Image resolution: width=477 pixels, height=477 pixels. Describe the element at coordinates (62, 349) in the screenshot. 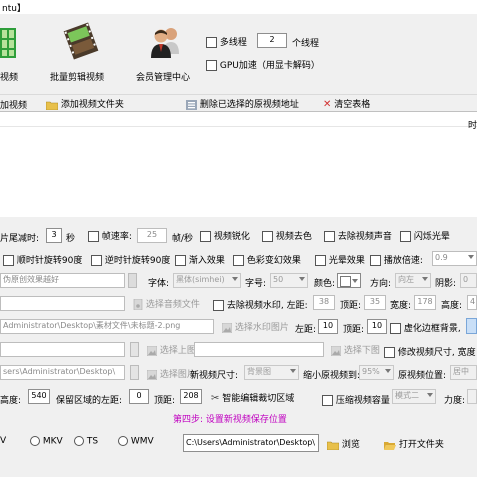

I see `top-image-path-input` at that location.